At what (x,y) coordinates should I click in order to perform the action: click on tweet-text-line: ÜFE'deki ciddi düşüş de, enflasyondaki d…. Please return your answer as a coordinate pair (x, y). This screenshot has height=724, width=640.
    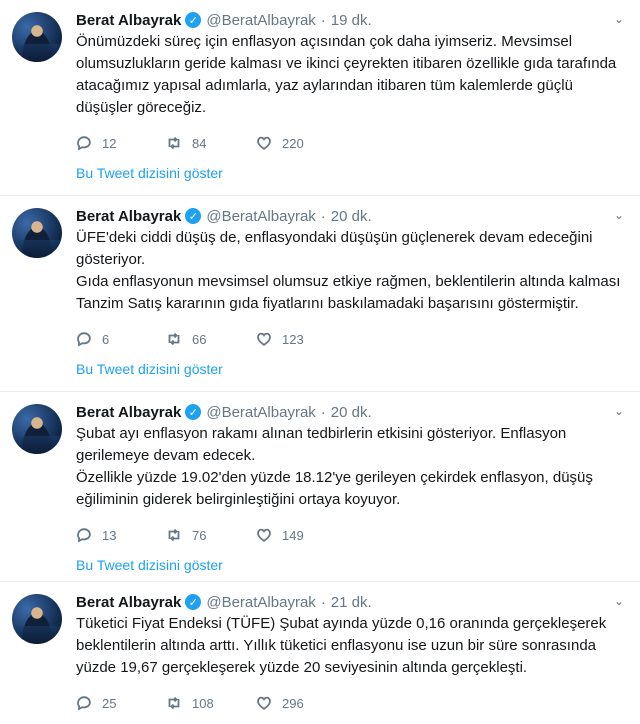
    Looking at the image, I should click on (334, 237).